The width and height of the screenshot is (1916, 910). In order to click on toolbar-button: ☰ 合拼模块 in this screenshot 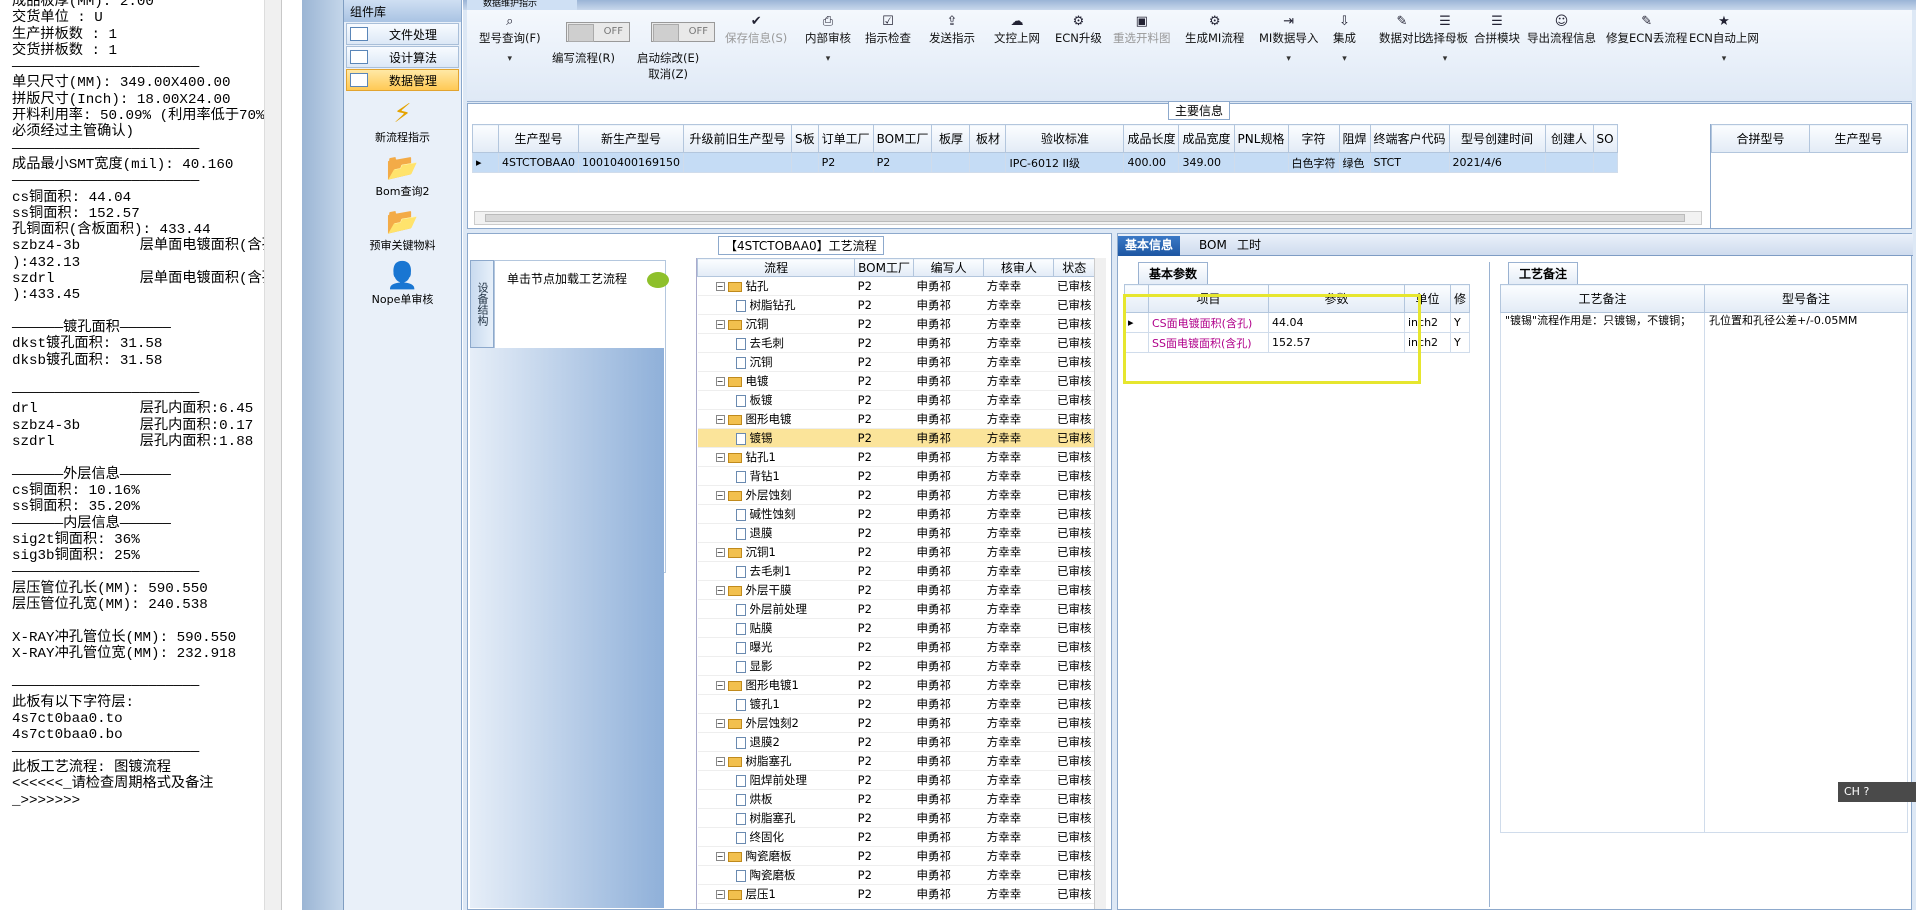, I will do `click(1497, 30)`.